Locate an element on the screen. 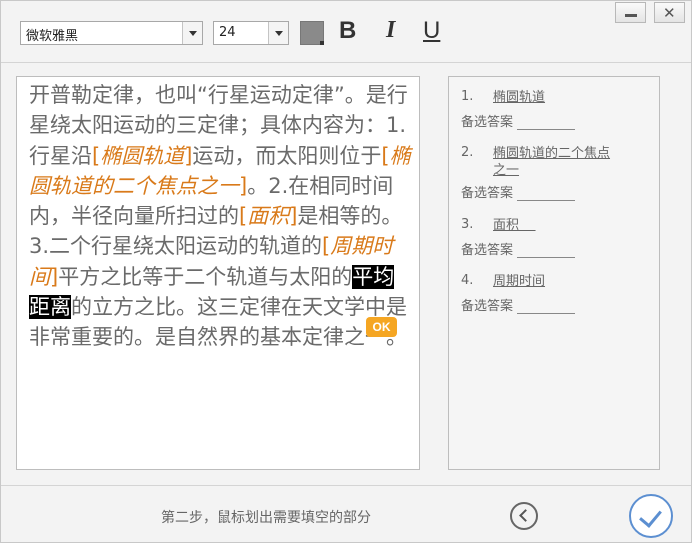 The width and height of the screenshot is (692, 543). answer-term: 周期时间 is located at coordinates (568, 281).